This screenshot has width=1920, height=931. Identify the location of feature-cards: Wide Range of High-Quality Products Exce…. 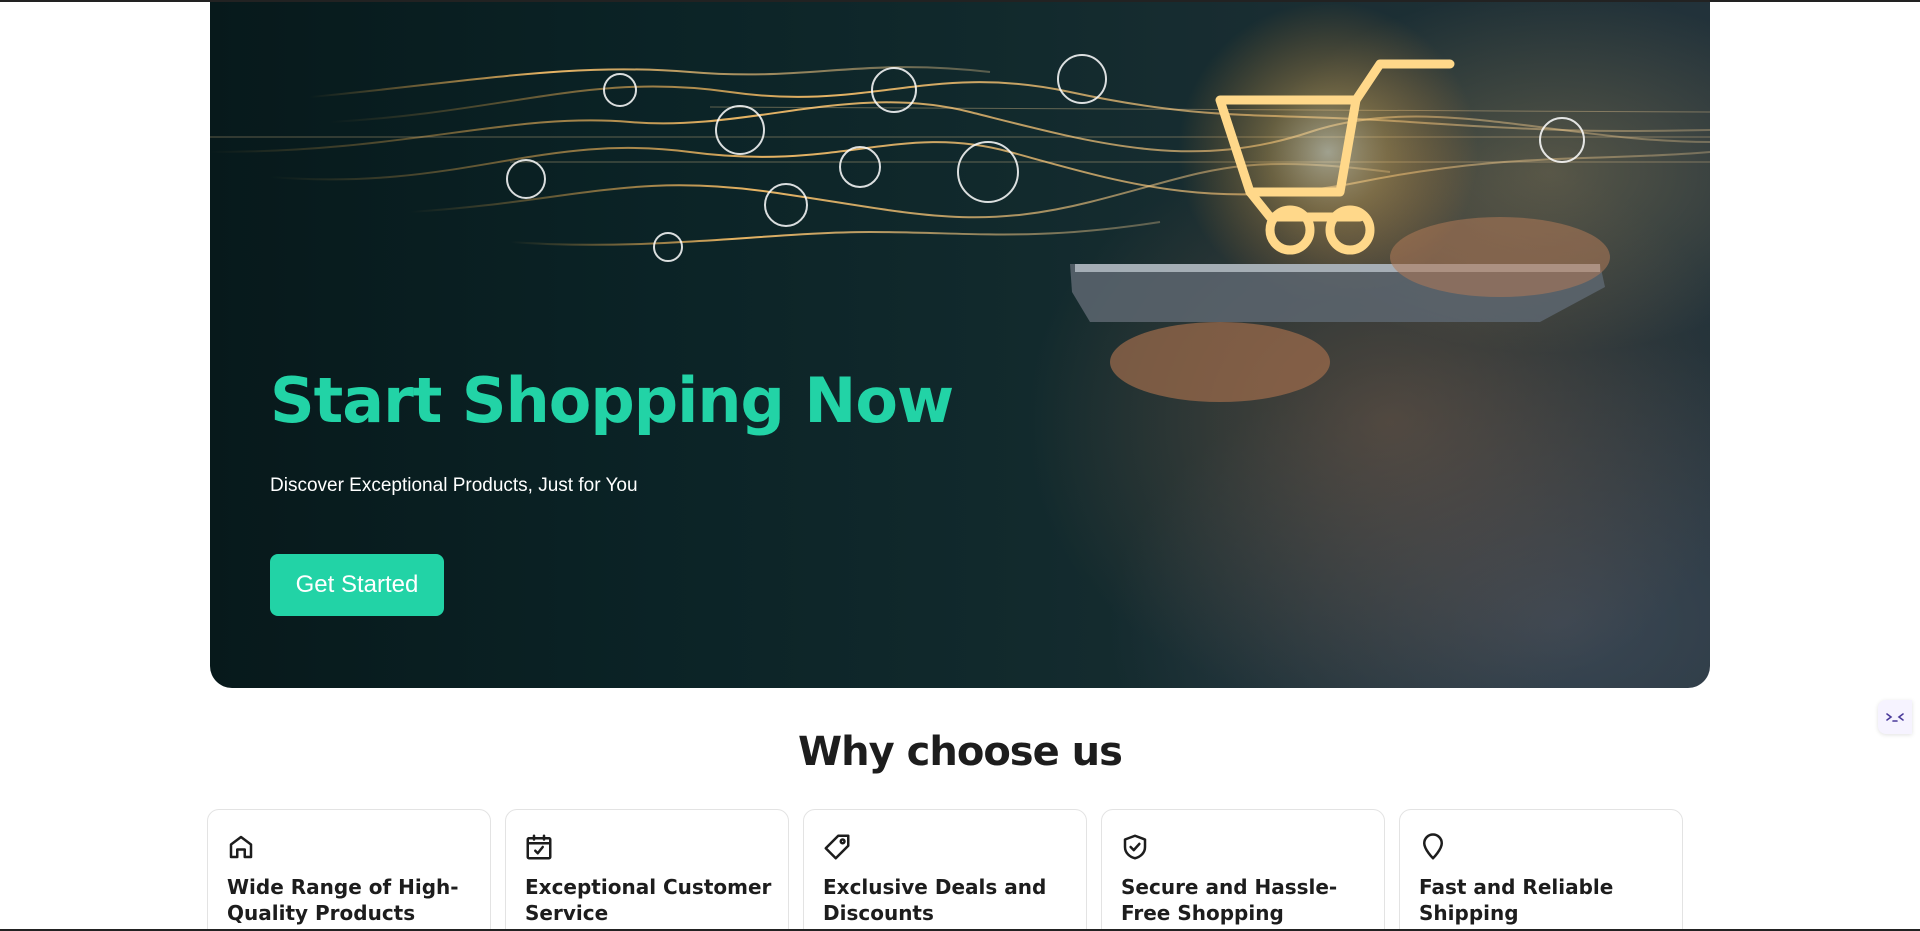
(947, 870).